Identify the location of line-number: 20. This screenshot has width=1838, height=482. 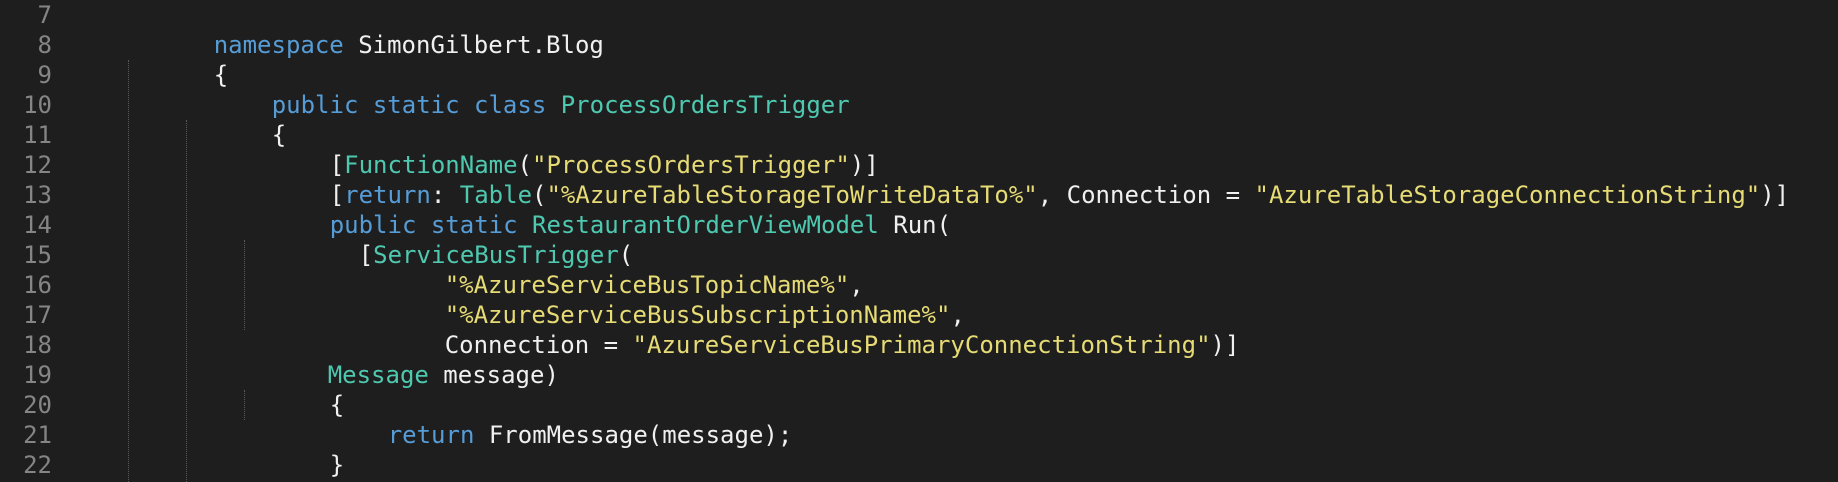
(37, 405).